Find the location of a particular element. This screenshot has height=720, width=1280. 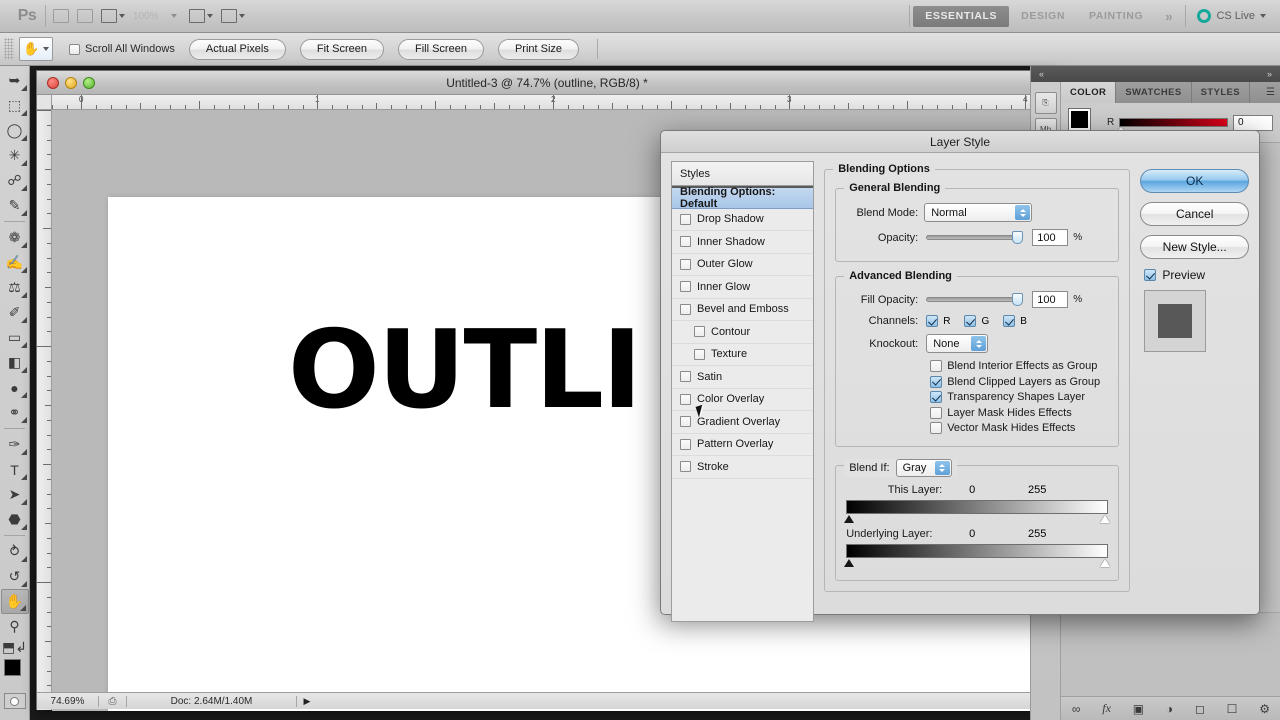

tool-shape-tool: ⬣ is located at coordinates (15, 519).